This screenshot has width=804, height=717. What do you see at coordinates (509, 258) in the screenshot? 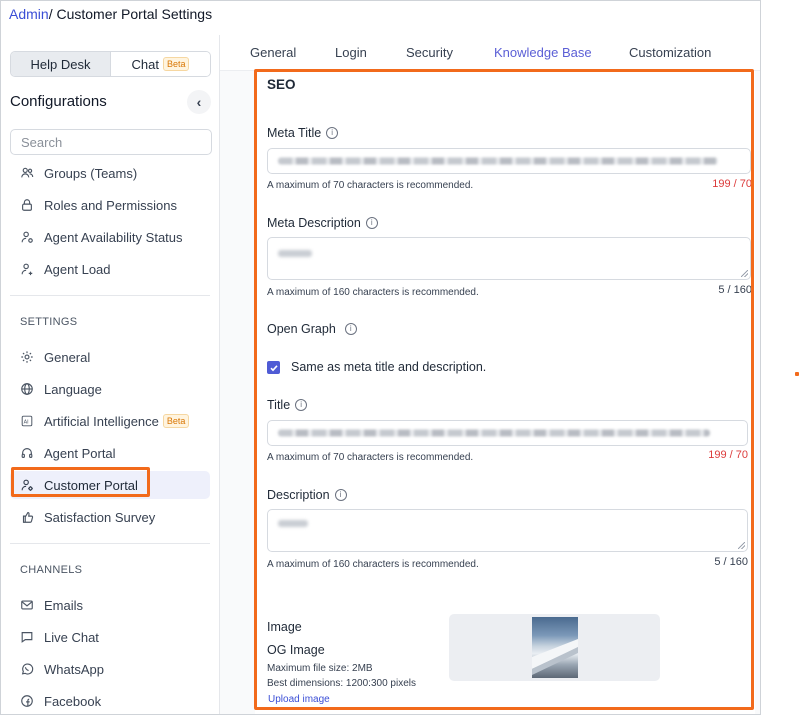
I see `meta-description-textarea` at bounding box center [509, 258].